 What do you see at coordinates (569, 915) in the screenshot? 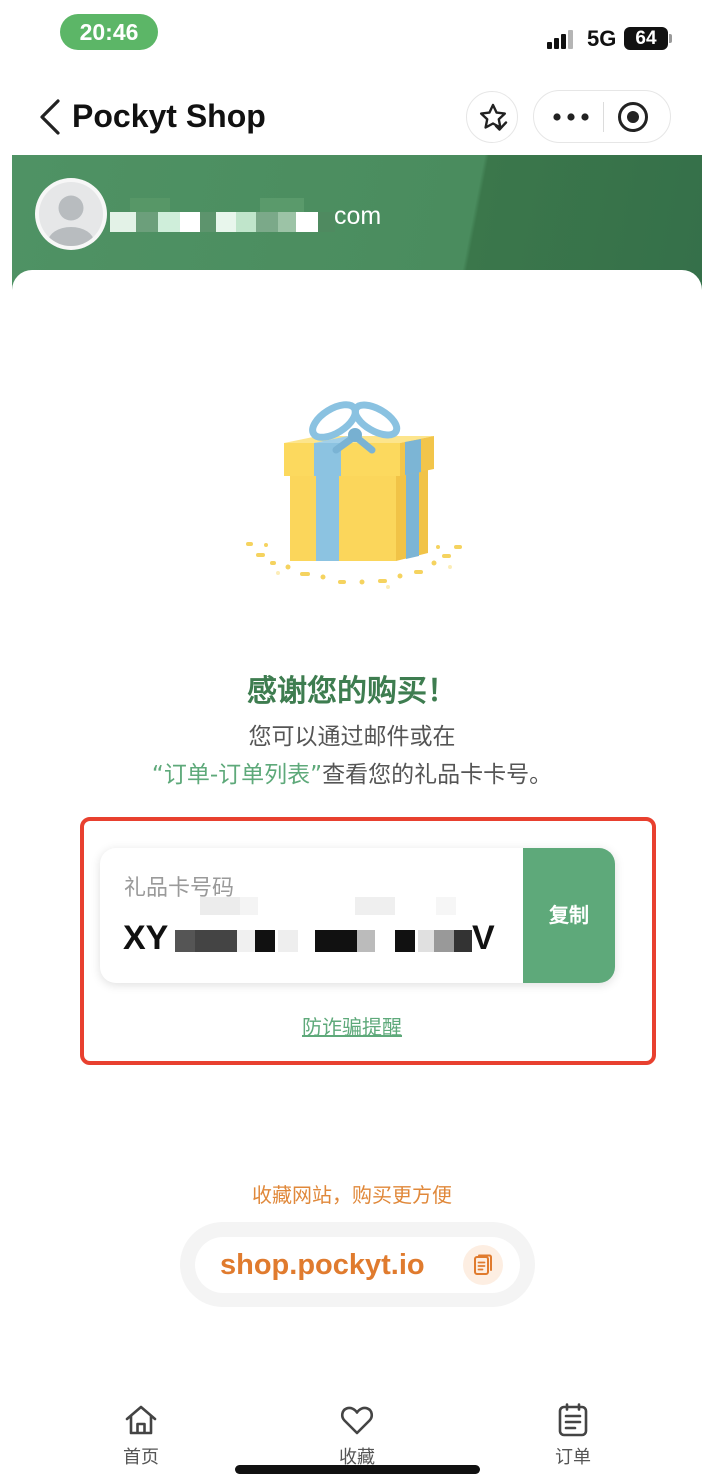
I see `copy-code-button: 复制` at bounding box center [569, 915].